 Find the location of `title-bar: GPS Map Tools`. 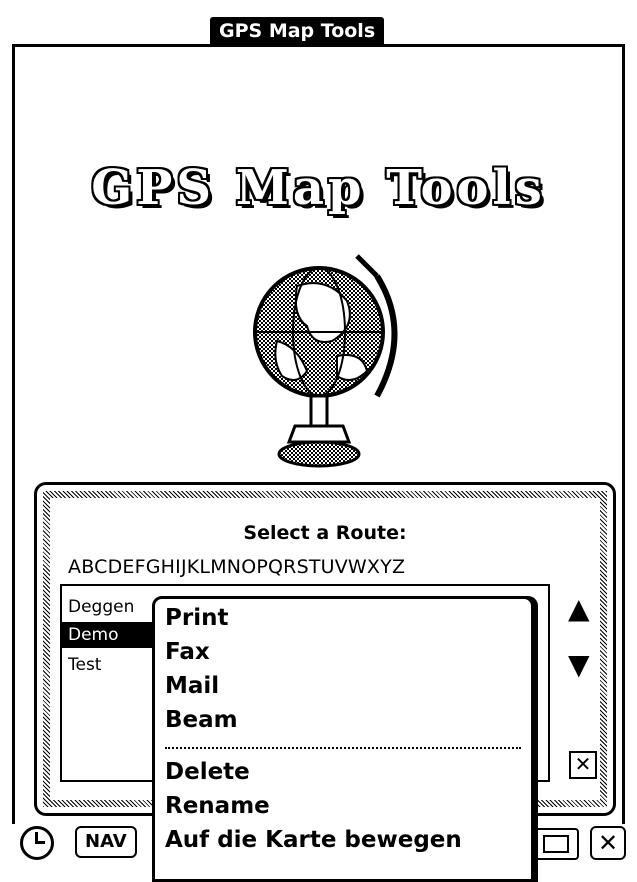

title-bar: GPS Map Tools is located at coordinates (318, 22).